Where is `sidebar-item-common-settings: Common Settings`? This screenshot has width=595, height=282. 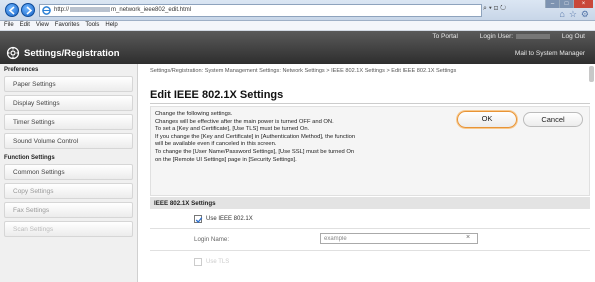
sidebar-item-common-settings: Common Settings is located at coordinates (68, 172).